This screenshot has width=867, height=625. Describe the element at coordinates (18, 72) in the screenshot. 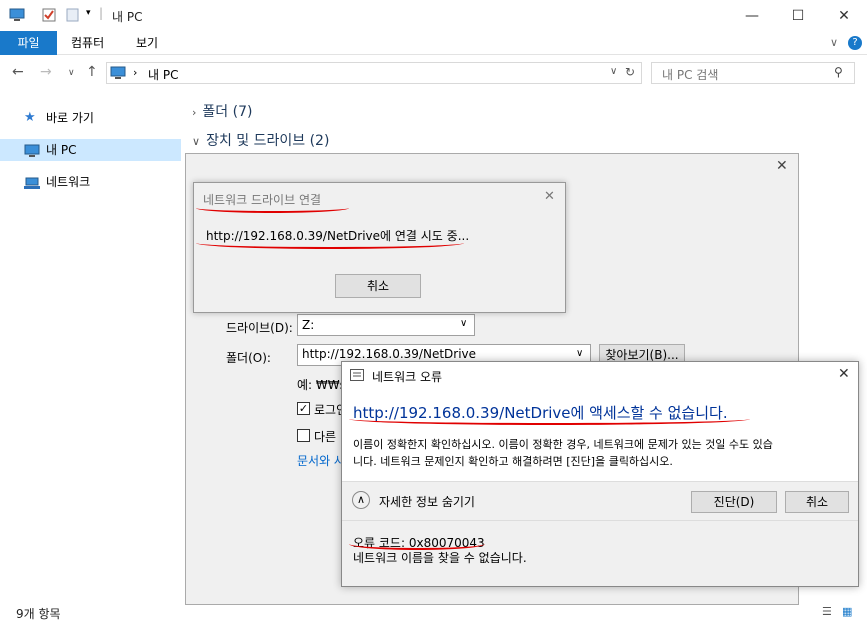

I see `back-icon: ←` at that location.